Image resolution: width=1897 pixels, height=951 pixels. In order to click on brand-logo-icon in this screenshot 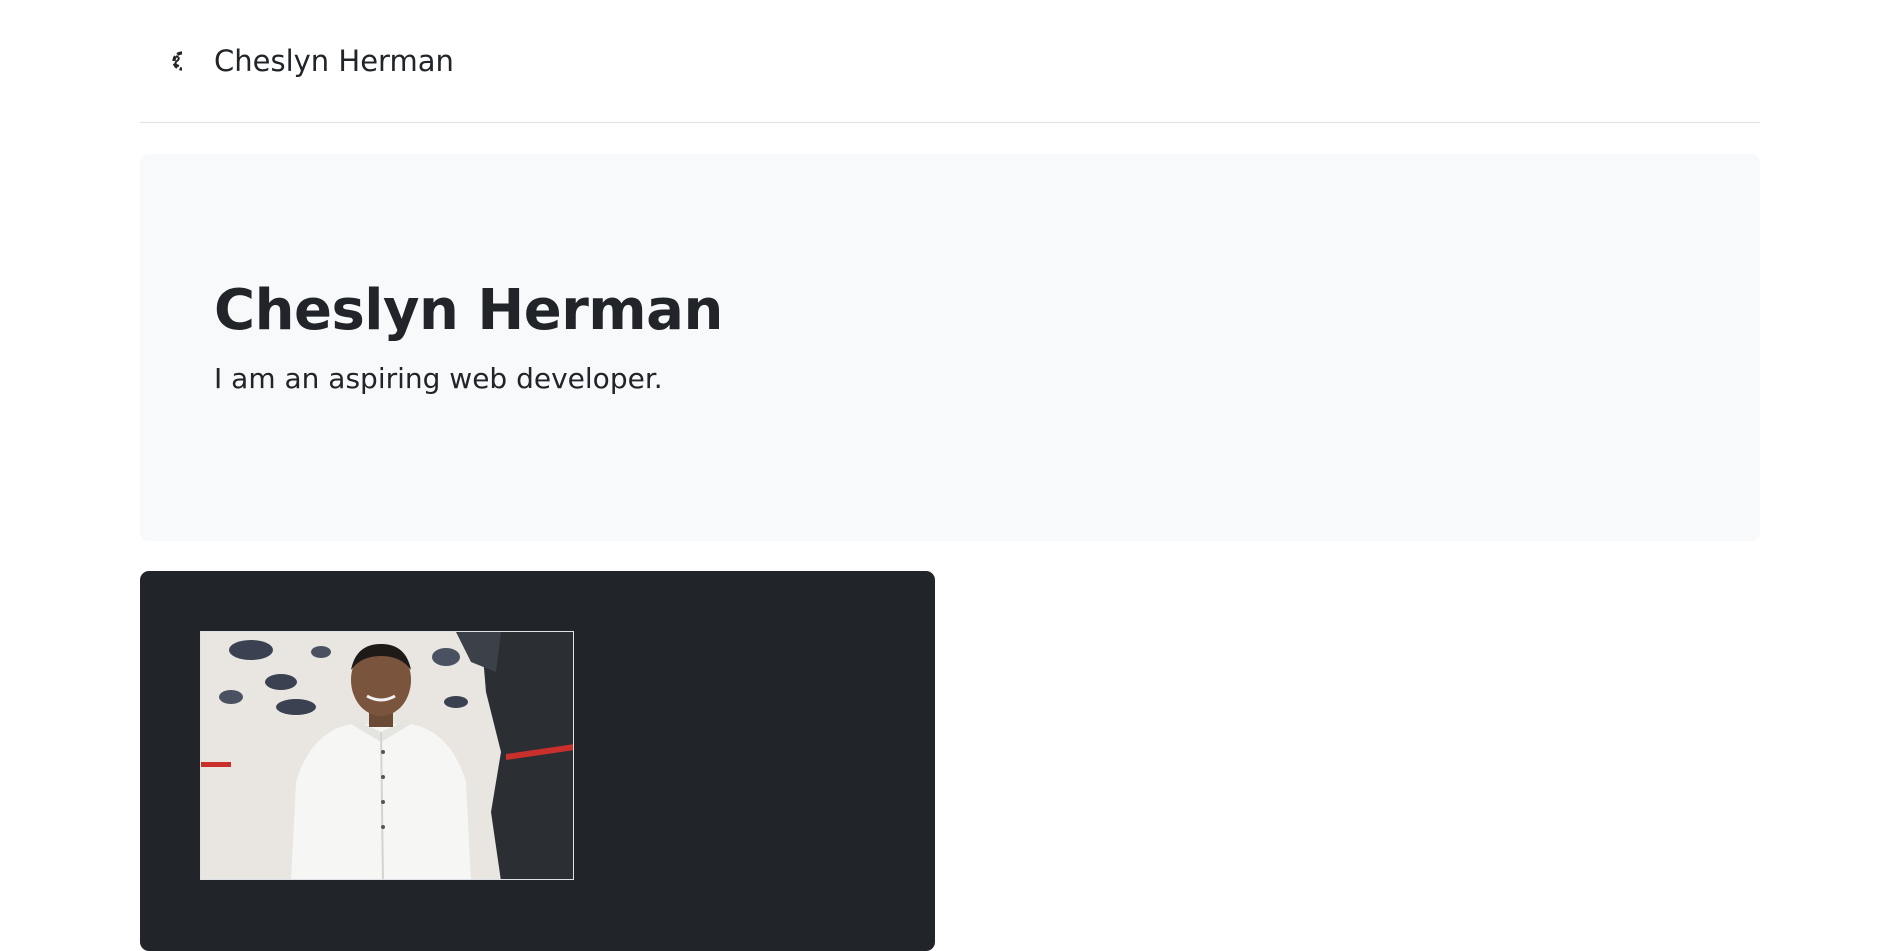, I will do `click(178, 61)`.